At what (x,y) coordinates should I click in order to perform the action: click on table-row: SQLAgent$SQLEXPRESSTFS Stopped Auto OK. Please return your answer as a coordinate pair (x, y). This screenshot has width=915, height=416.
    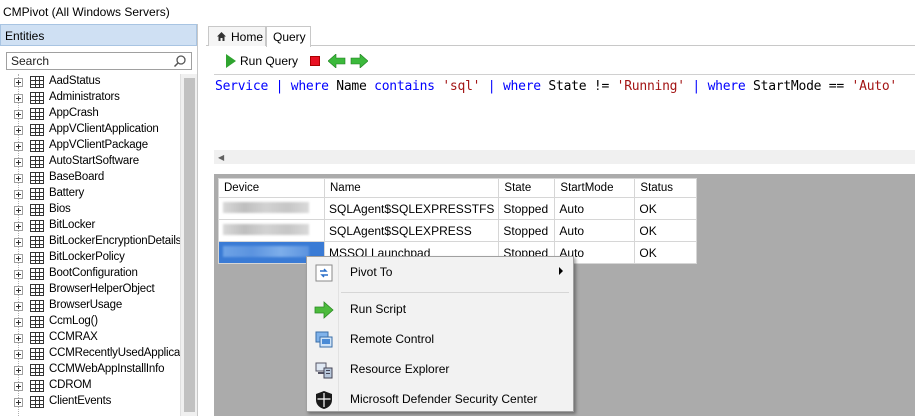
    Looking at the image, I should click on (458, 208).